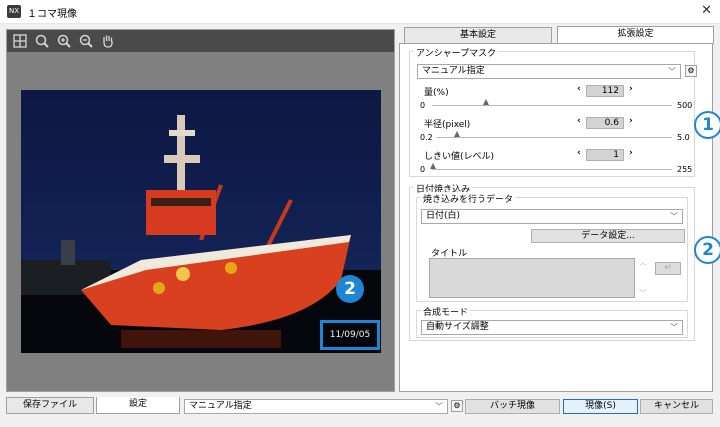 Image resolution: width=720 pixels, height=427 pixels. Describe the element at coordinates (436, 93) in the screenshot. I see `amount-label: 量(%)` at that location.